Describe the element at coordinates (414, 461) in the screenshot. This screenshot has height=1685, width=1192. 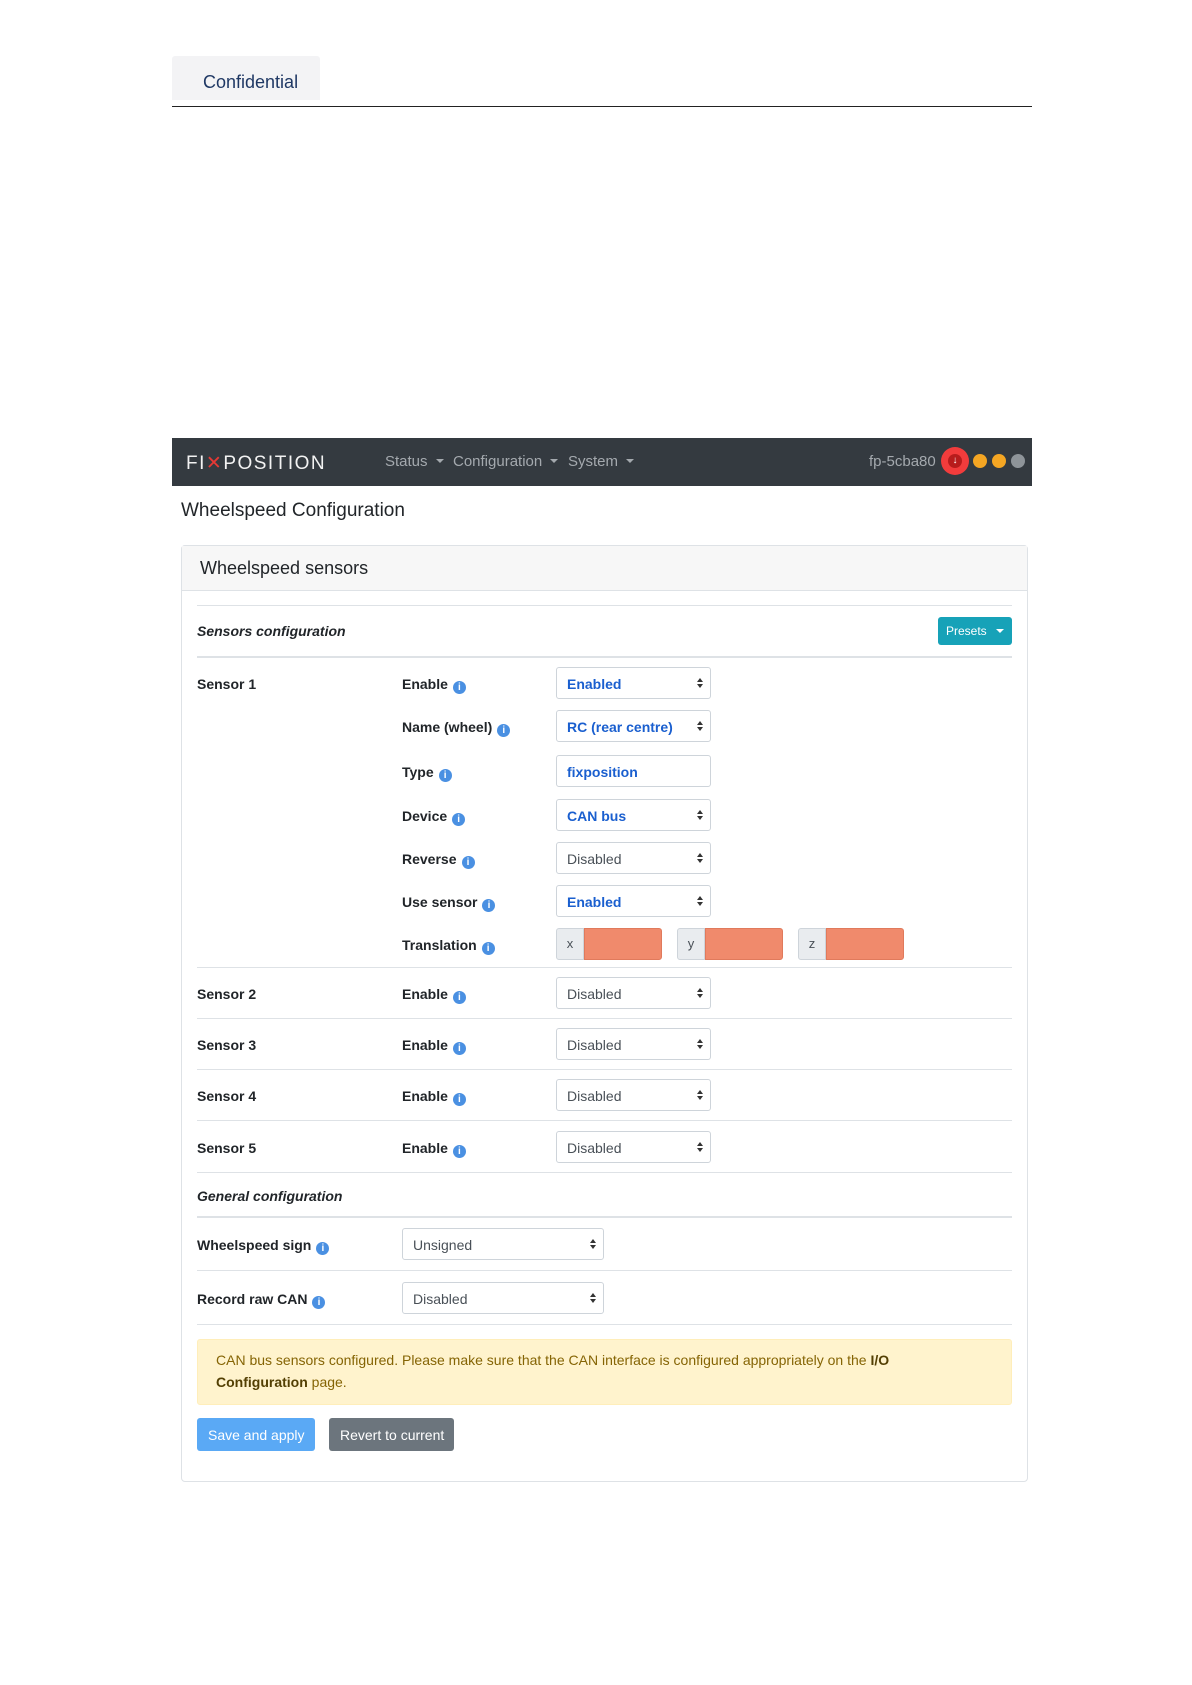
I see `nav-status-menu: Status` at that location.